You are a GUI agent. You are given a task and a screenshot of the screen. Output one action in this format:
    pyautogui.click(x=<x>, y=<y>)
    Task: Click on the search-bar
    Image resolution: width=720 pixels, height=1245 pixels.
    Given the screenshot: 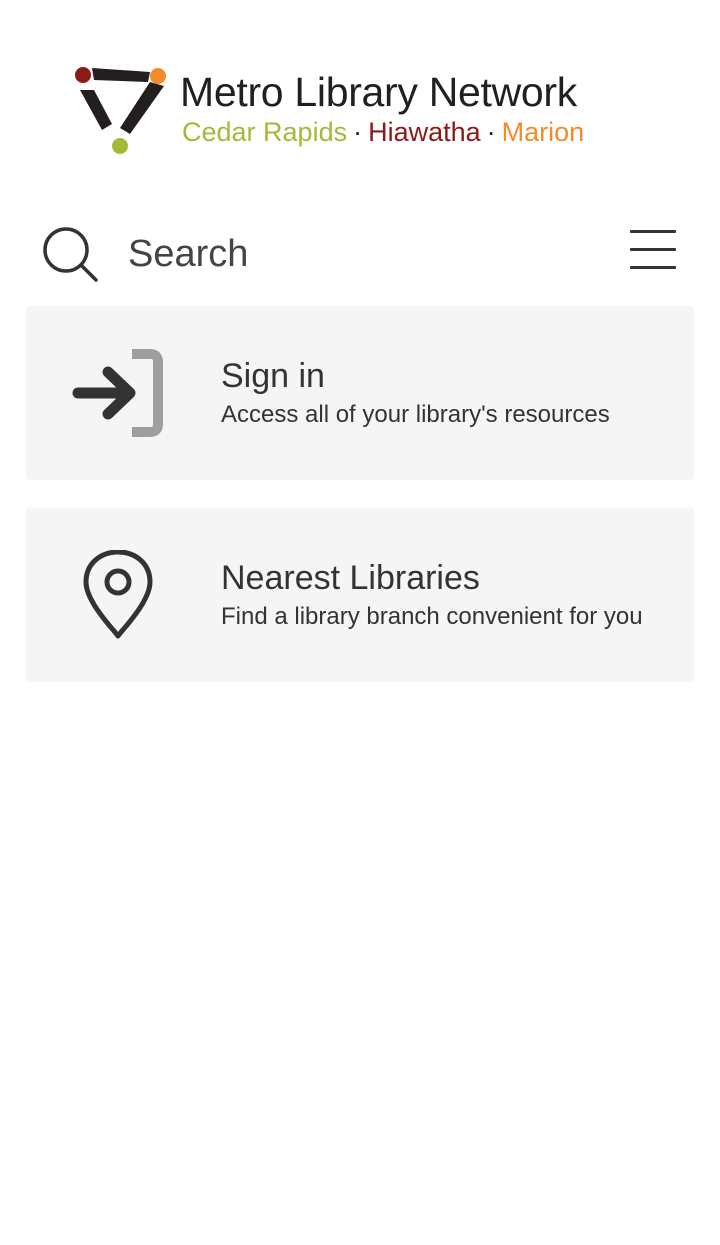 What is the action you would take?
    pyautogui.click(x=360, y=255)
    